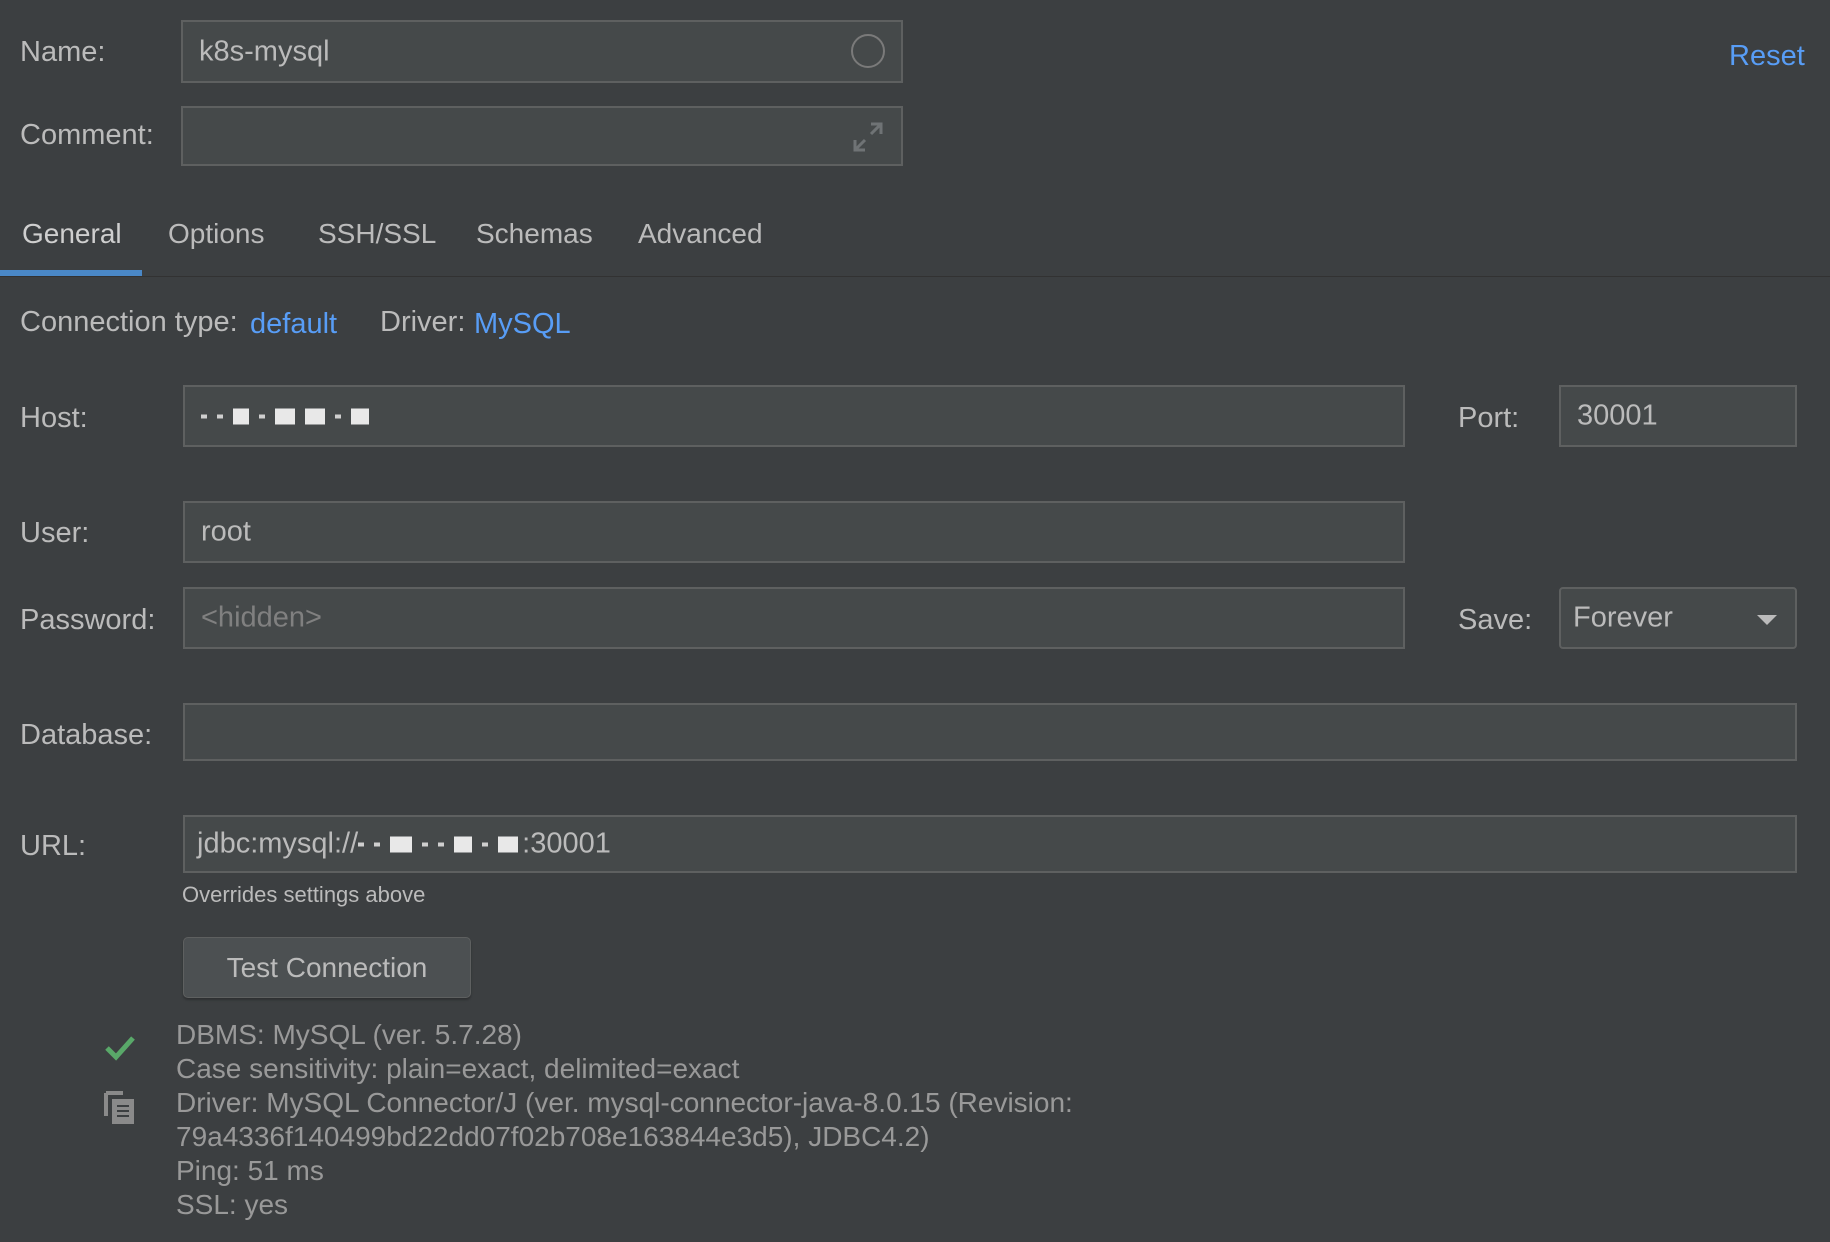 The image size is (1830, 1242). I want to click on name-value: k8s-mysql, so click(264, 51).